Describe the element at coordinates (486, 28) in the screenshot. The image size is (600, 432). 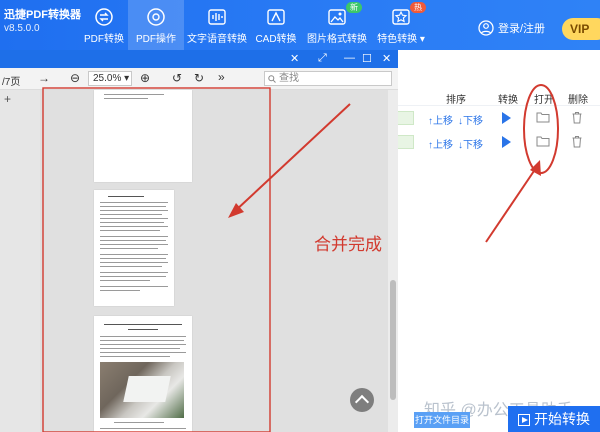
I see `user-icon` at that location.